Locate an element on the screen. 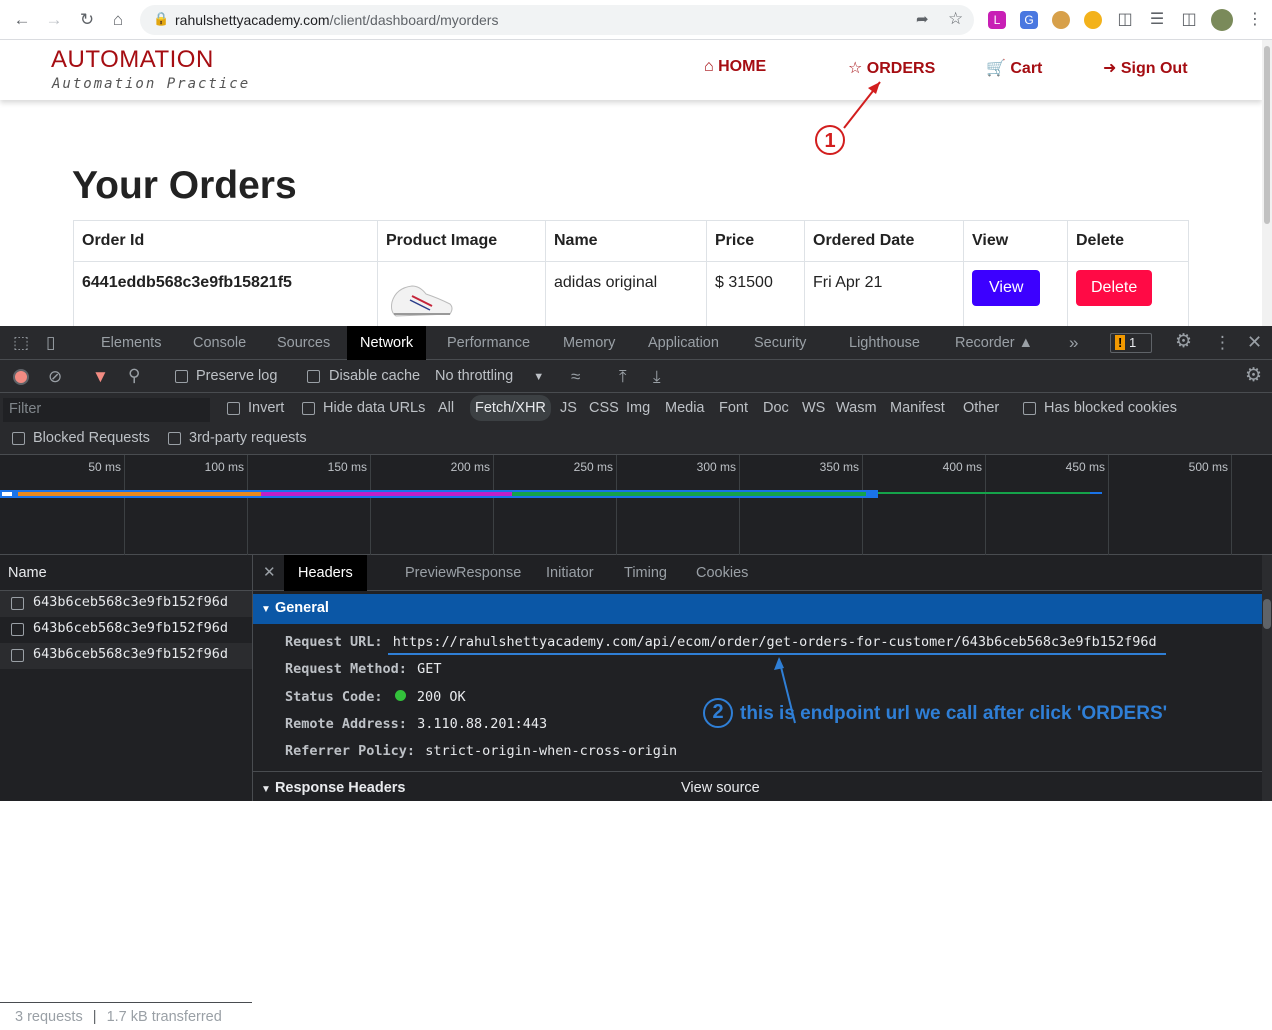  puzzle-icon: ◫ is located at coordinates (1125, 20).